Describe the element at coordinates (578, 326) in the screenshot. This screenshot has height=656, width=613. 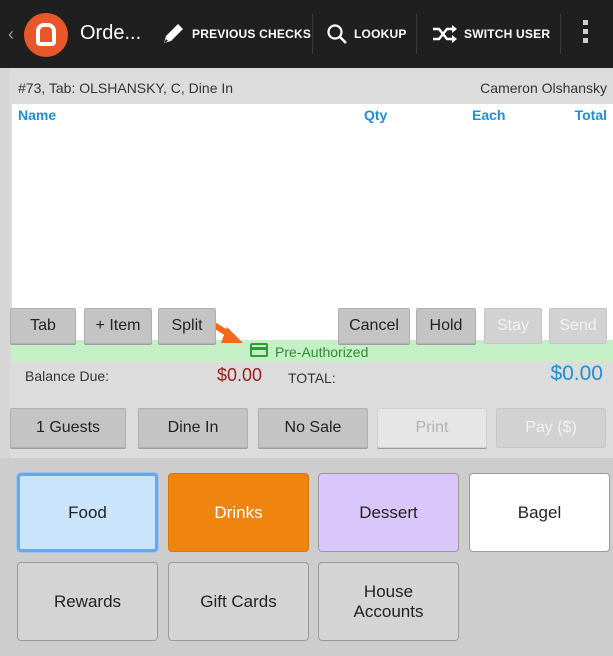
I see `send-button: Send` at that location.